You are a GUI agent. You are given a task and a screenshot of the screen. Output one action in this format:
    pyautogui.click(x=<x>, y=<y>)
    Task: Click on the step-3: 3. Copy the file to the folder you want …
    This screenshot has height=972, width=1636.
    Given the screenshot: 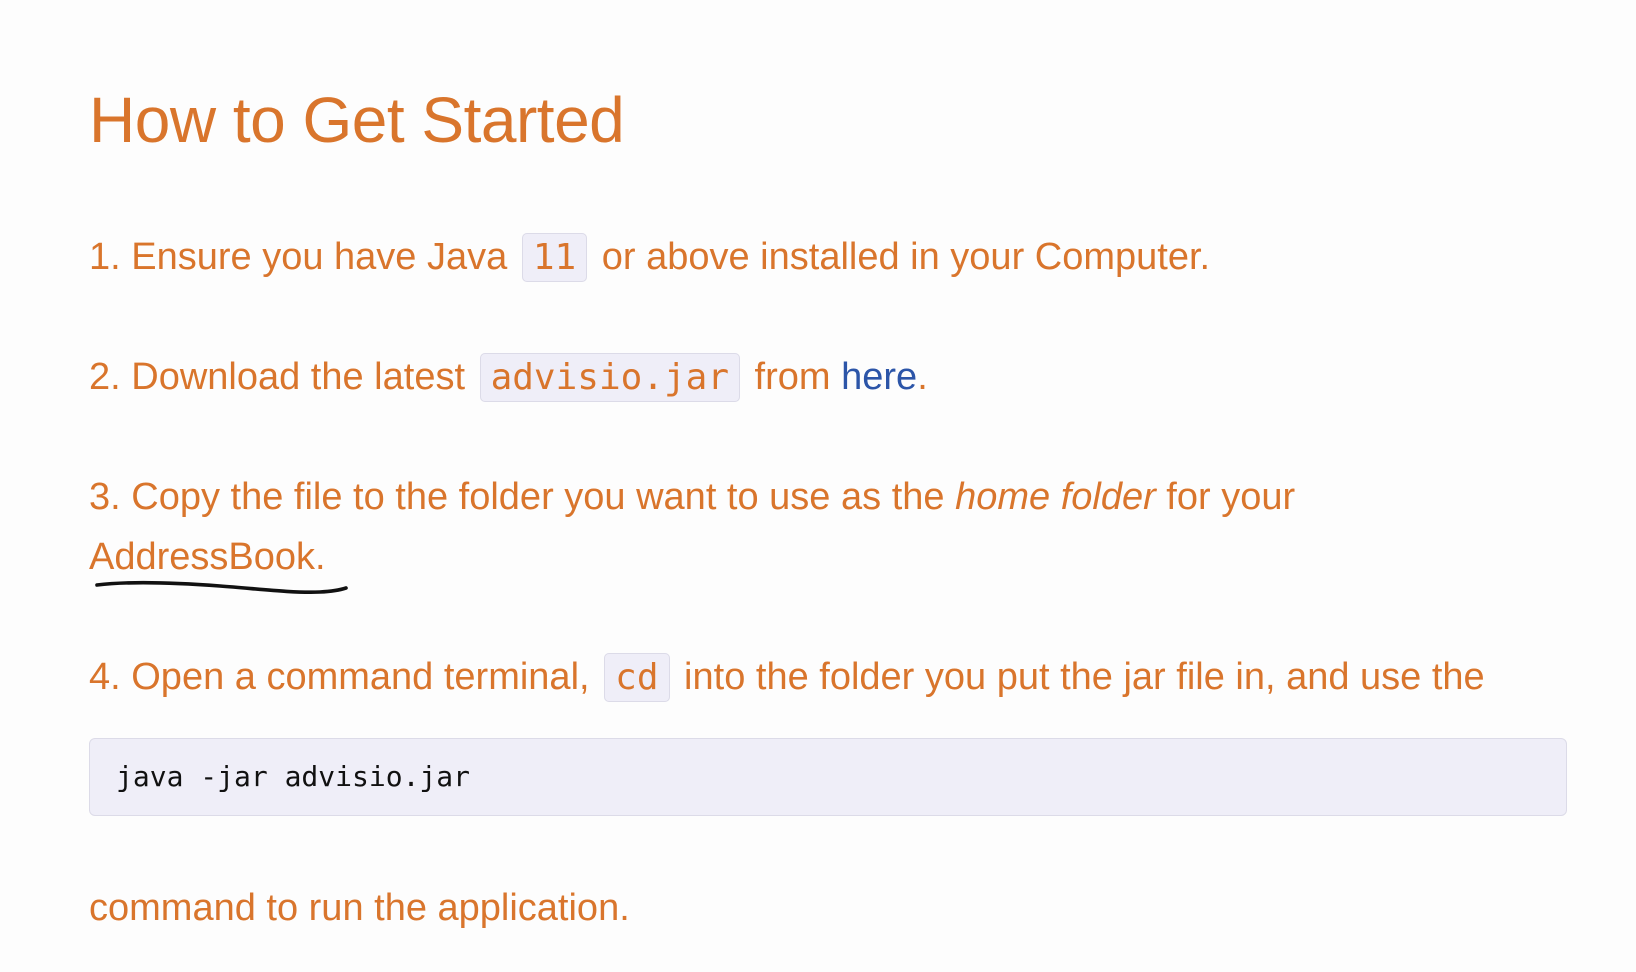 What is the action you would take?
    pyautogui.click(x=692, y=527)
    